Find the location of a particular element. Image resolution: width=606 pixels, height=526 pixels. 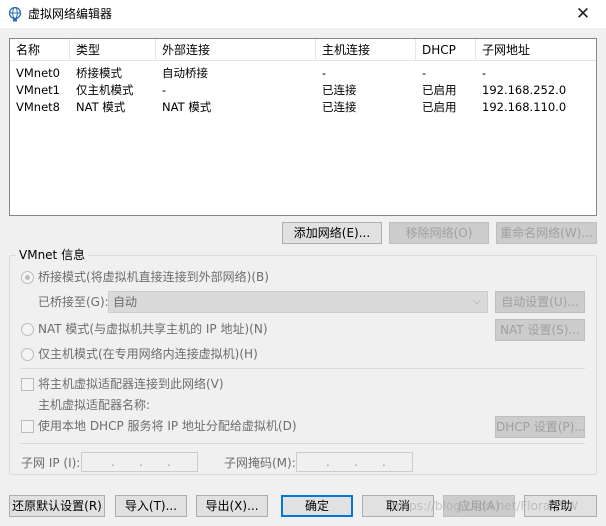

remove-network-button: 移除网络(O) is located at coordinates (439, 233).